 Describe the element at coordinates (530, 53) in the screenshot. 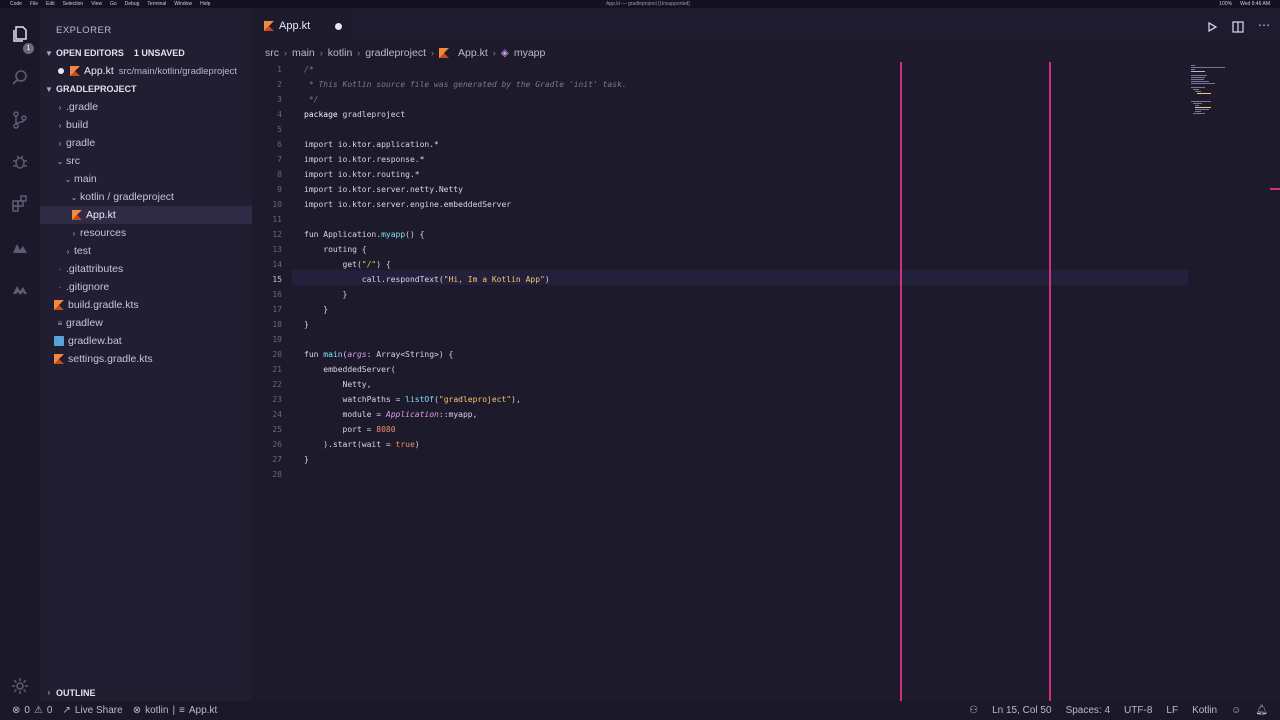

I see `breadcrumb-myapp: myapp` at that location.